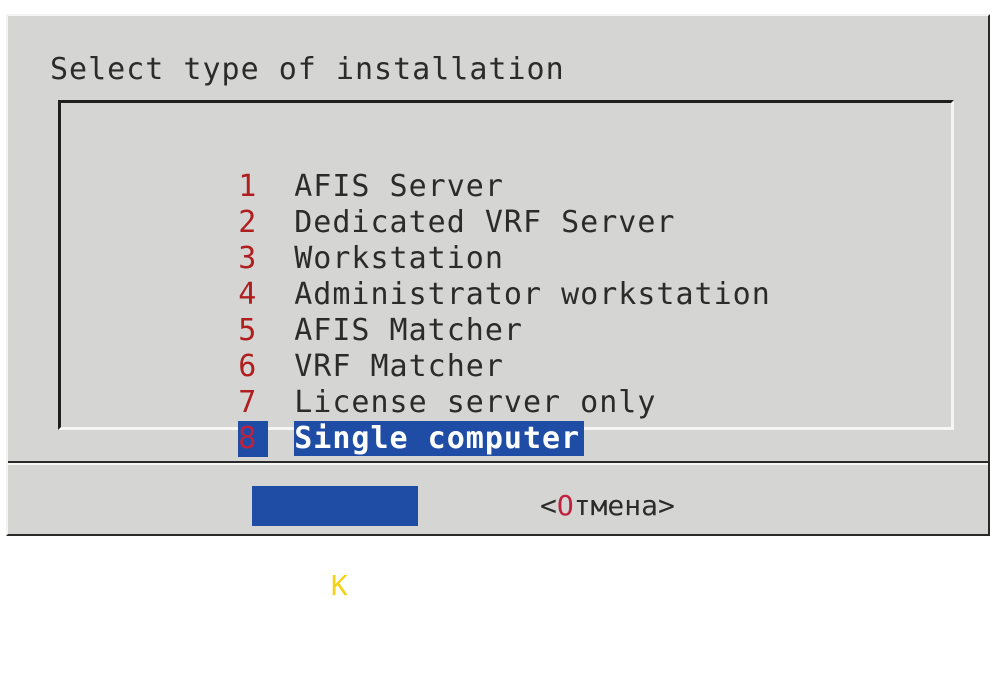 Image resolution: width=996 pixels, height=686 pixels. I want to click on ok-label: OK, so click(331, 586).